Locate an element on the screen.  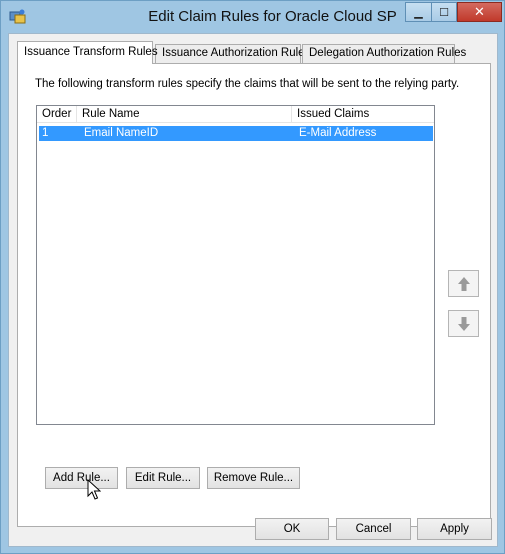
maximize-icon: ☐ is located at coordinates (444, 12).